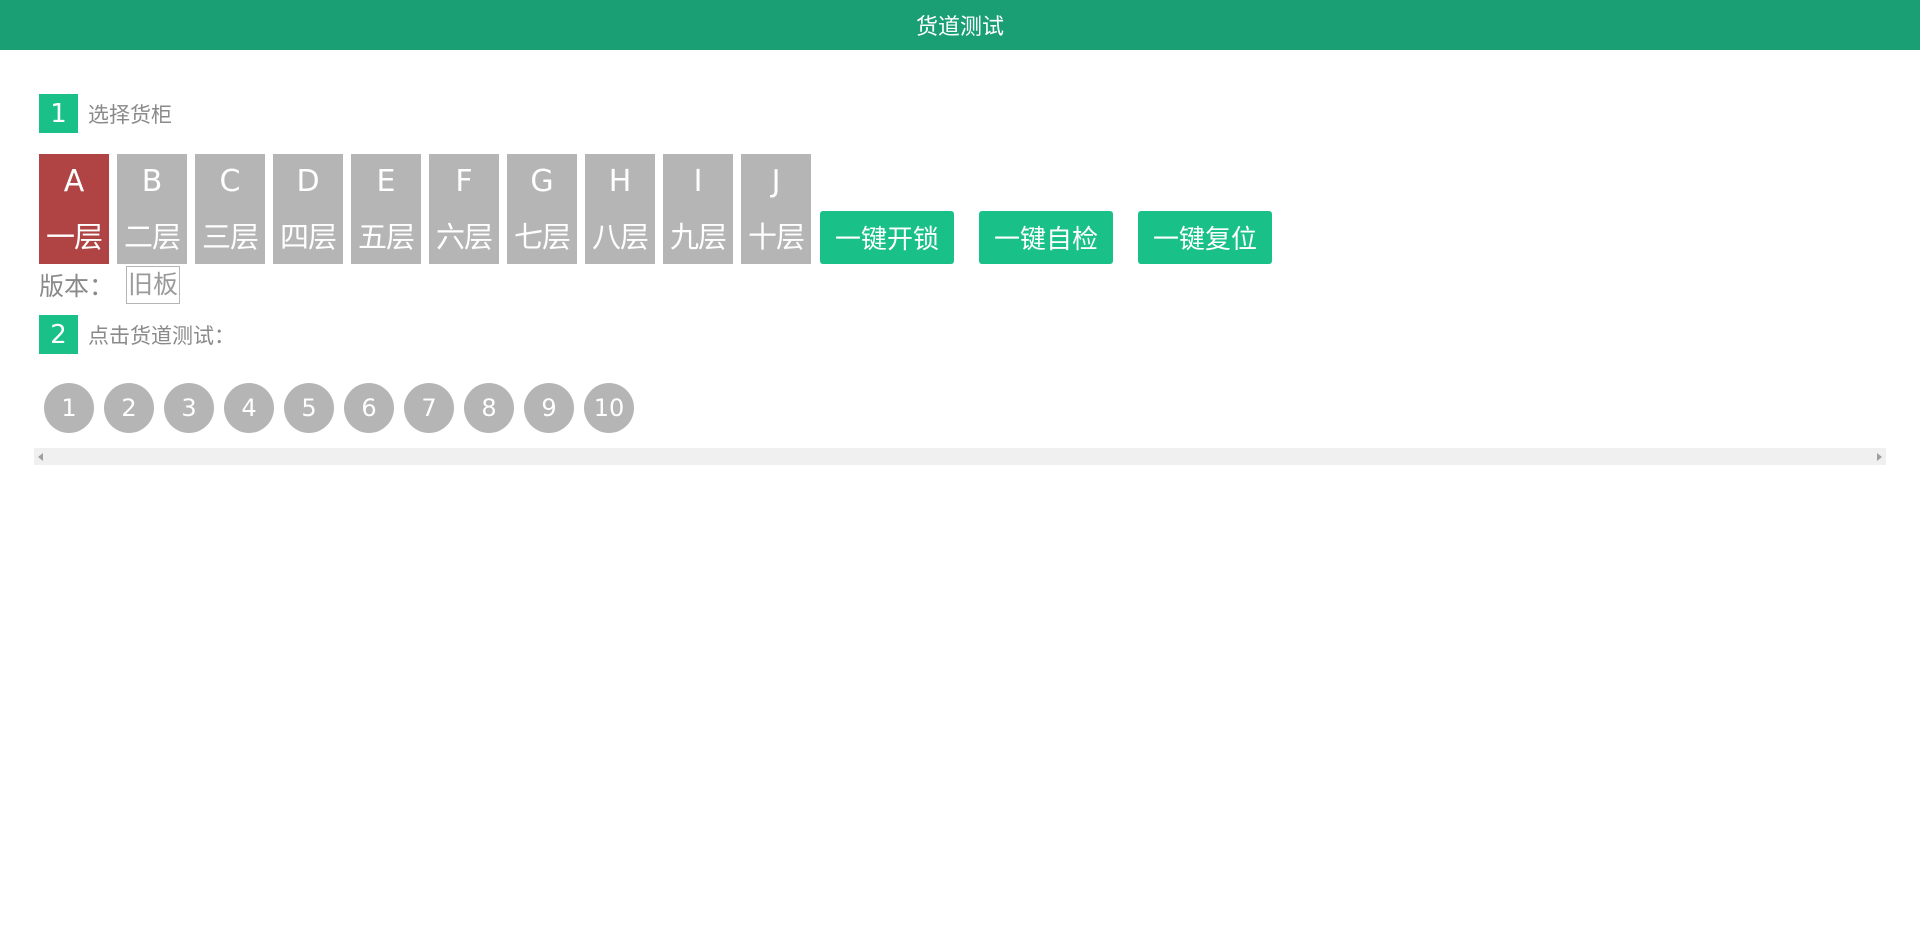 Image resolution: width=1920 pixels, height=937 pixels. I want to click on lane-button-1: 1, so click(69, 408).